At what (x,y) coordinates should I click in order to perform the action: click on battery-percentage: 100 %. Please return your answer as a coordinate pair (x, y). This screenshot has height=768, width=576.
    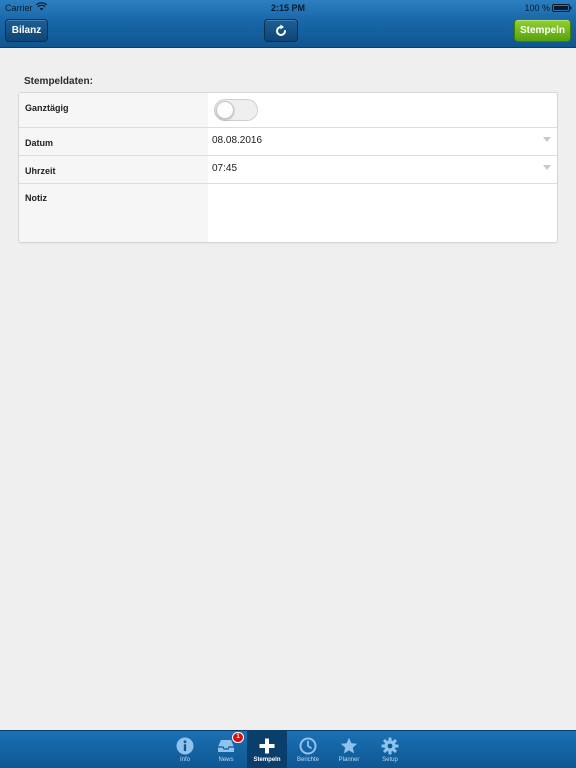
    Looking at the image, I should click on (537, 8).